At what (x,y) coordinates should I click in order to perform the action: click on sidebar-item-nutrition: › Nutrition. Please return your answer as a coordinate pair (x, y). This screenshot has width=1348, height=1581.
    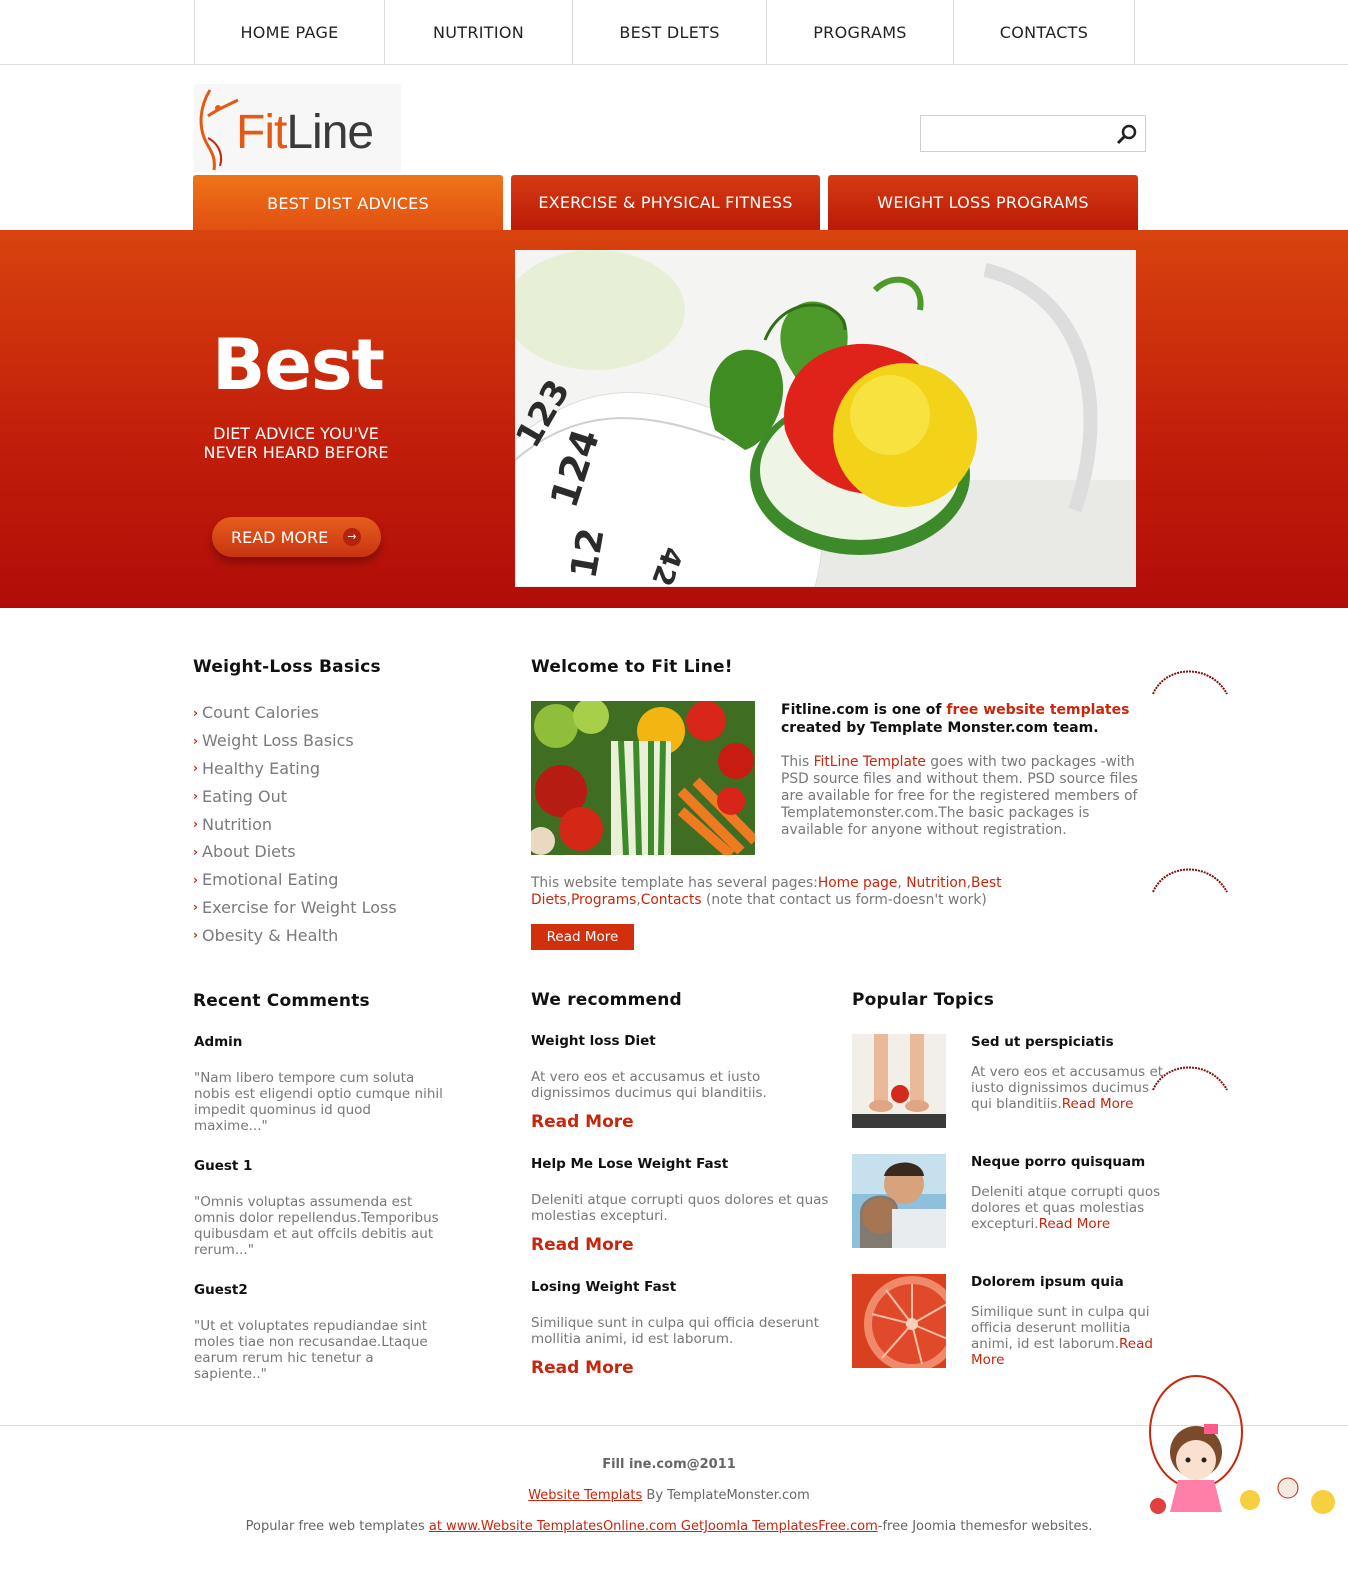
    Looking at the image, I should click on (295, 824).